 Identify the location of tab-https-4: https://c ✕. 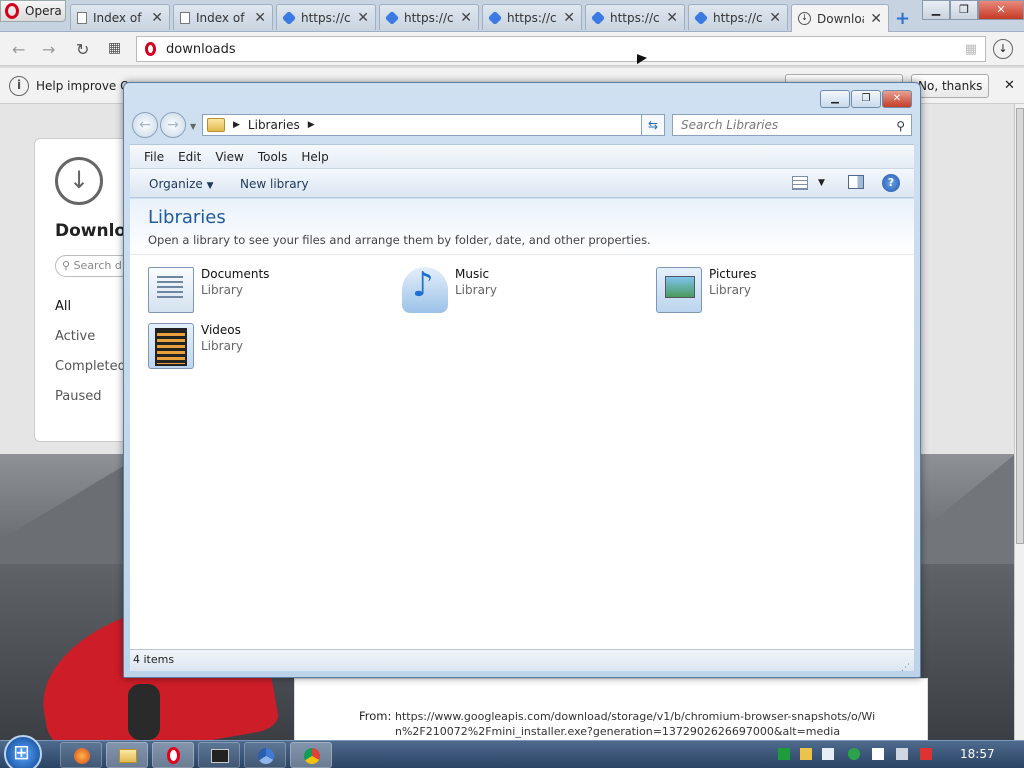
(635, 17).